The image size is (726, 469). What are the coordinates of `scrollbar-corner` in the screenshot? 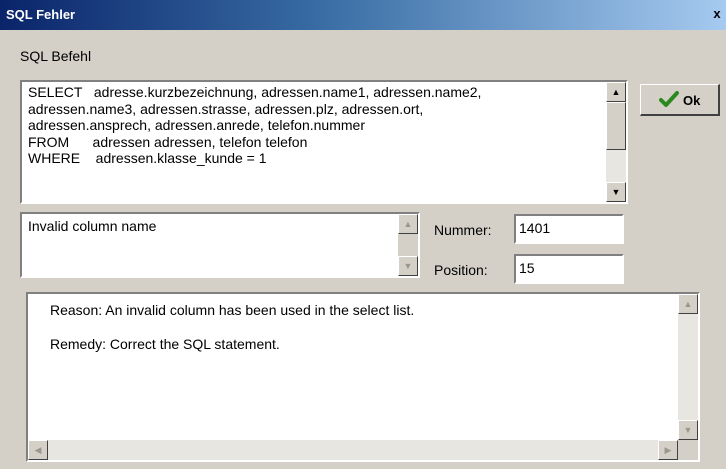 It's located at (688, 450).